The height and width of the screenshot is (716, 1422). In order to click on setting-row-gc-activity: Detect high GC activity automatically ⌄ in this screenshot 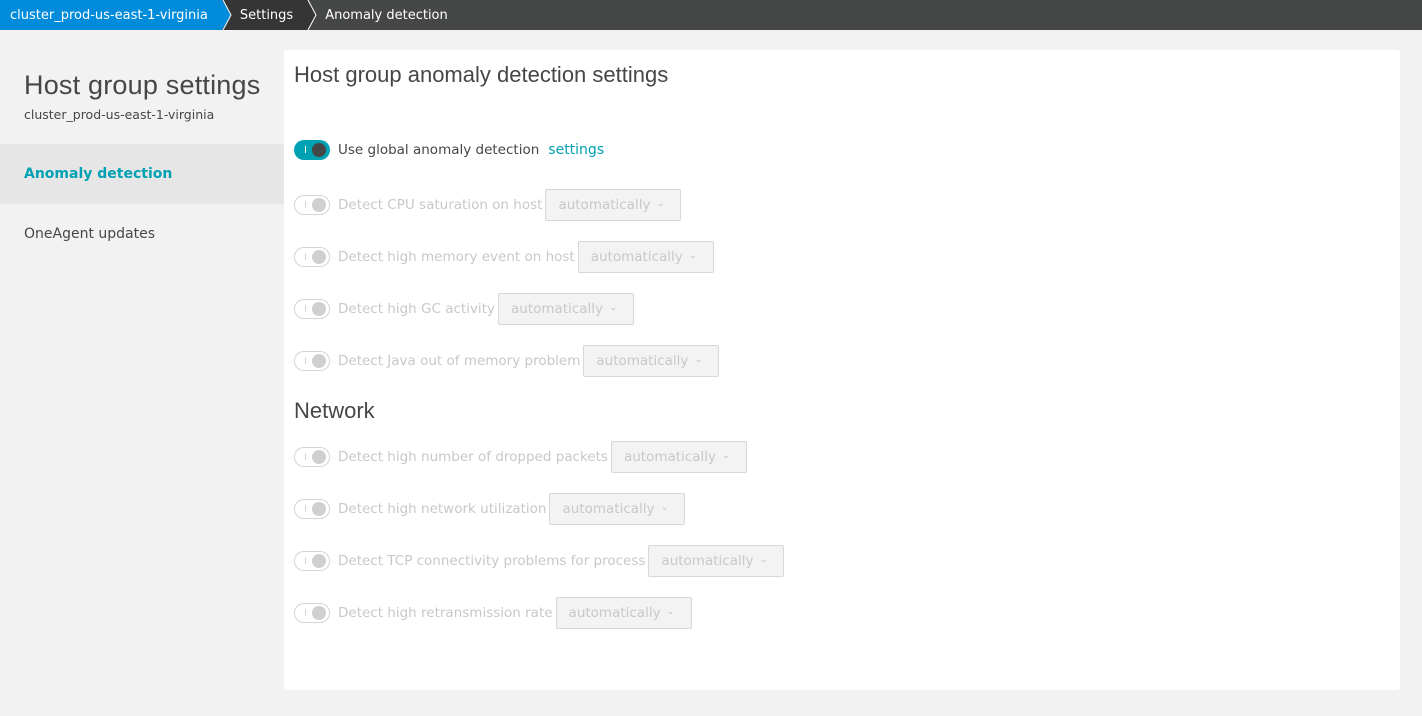, I will do `click(464, 309)`.